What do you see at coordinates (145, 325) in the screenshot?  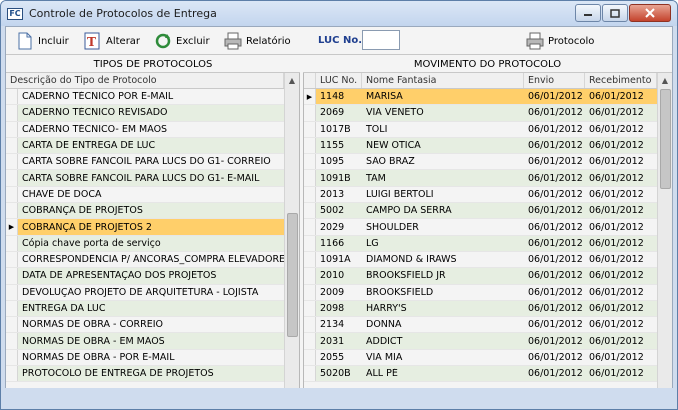 I see `list-item: NORMAS DE OBRA - CORREIO` at bounding box center [145, 325].